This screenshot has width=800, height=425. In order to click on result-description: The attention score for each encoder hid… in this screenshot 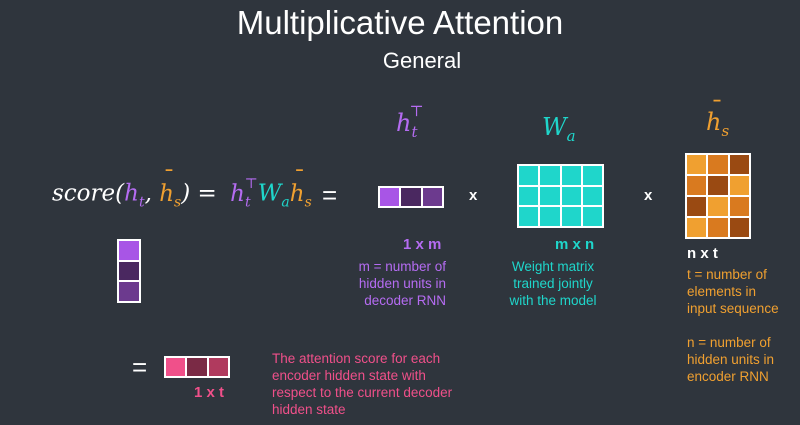, I will do `click(362, 384)`.